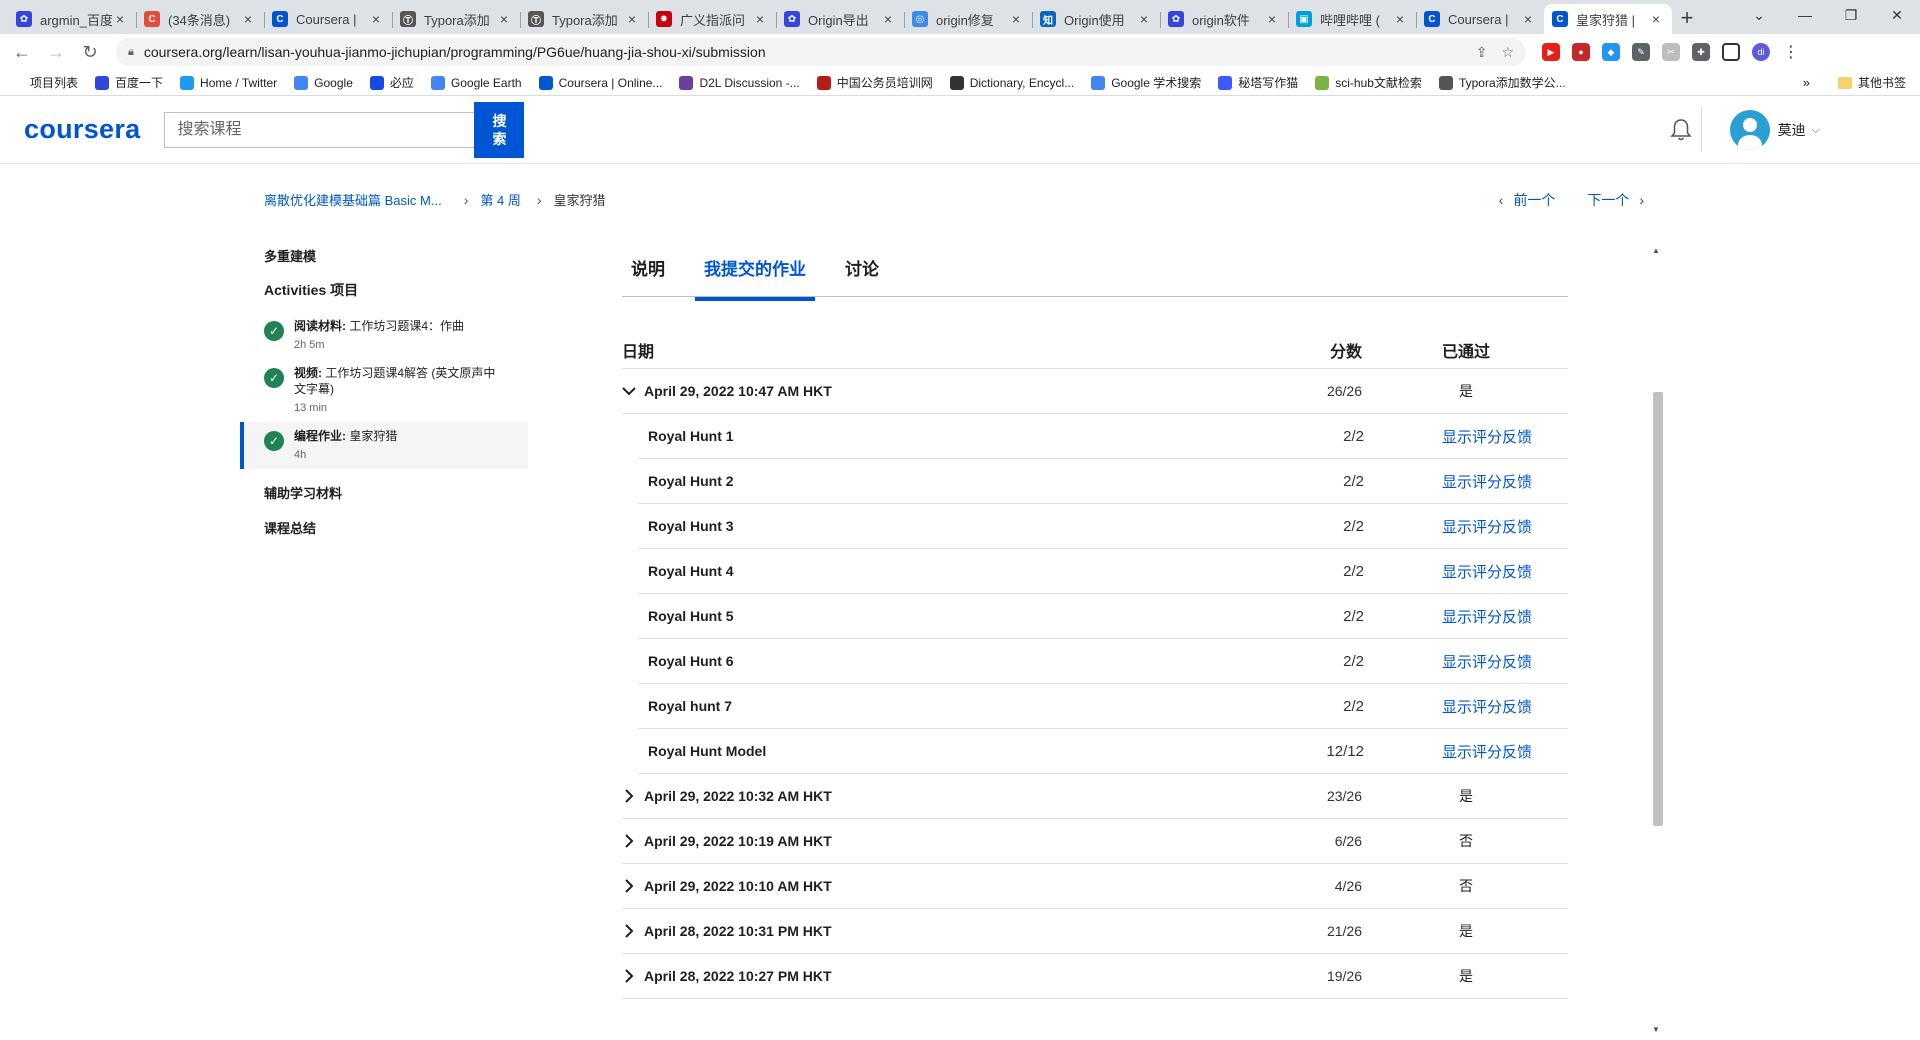  Describe the element at coordinates (499, 129) in the screenshot. I see `search-button: 搜索` at that location.